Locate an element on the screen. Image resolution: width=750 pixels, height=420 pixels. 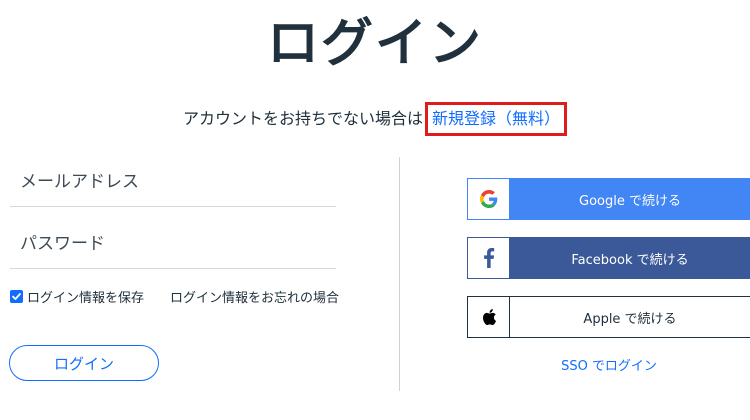
google-icon is located at coordinates (488, 199).